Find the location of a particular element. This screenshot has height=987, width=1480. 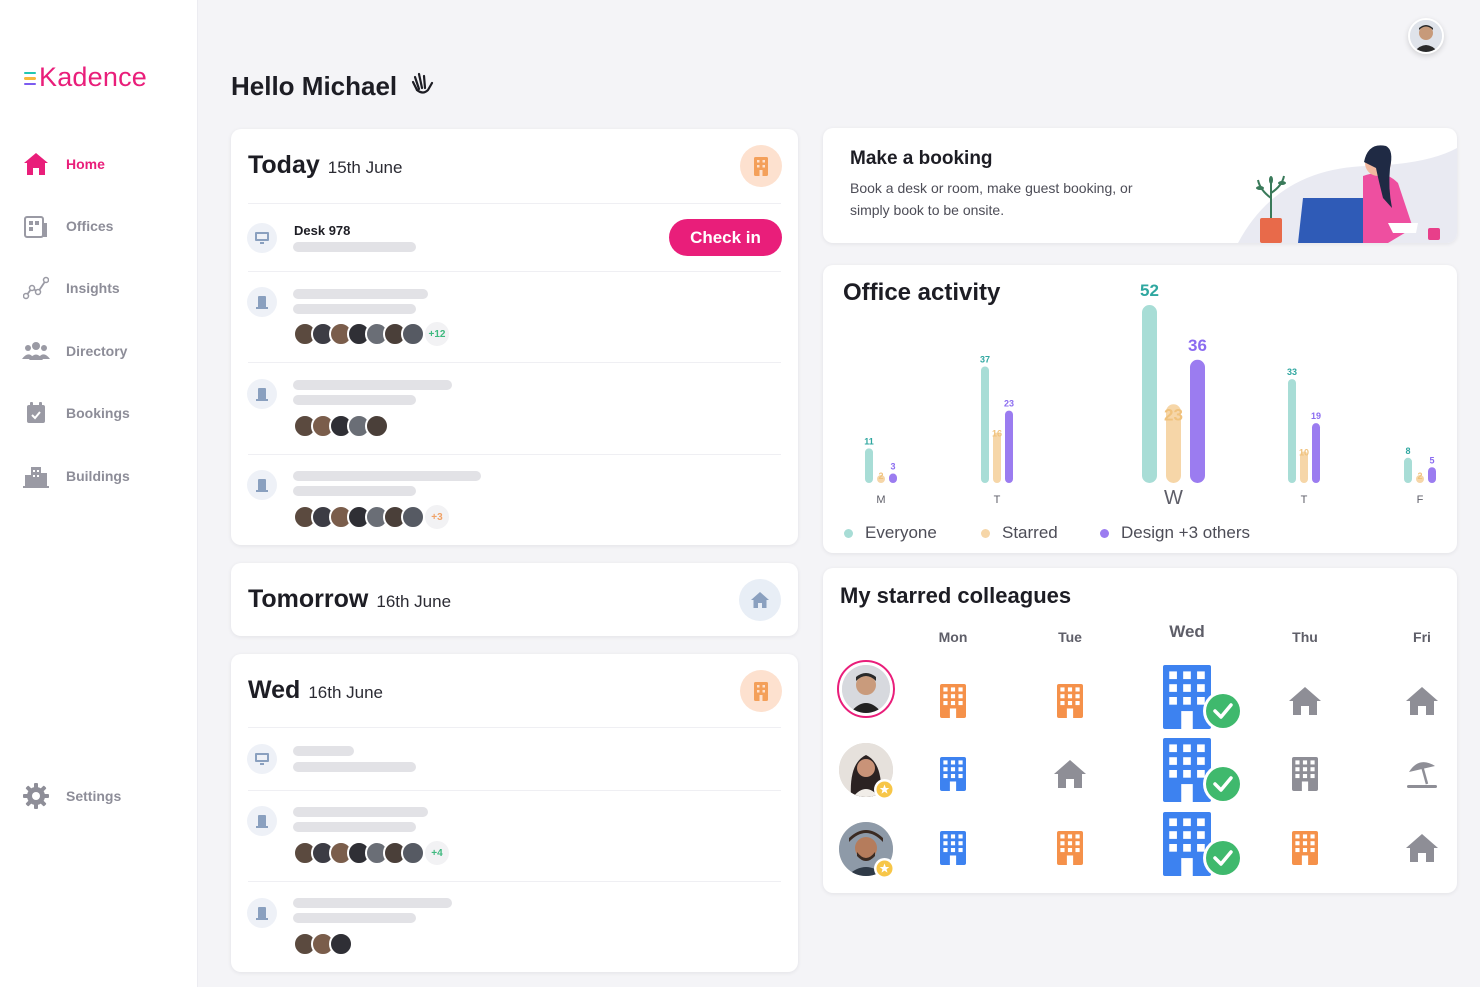

x-tick-label: M is located at coordinates (880, 500).